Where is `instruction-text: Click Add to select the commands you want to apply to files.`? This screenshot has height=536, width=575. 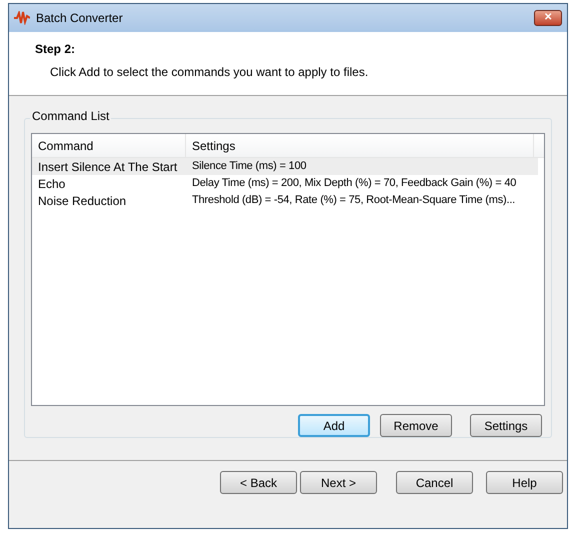
instruction-text: Click Add to select the commands you want to apply to files. is located at coordinates (210, 72).